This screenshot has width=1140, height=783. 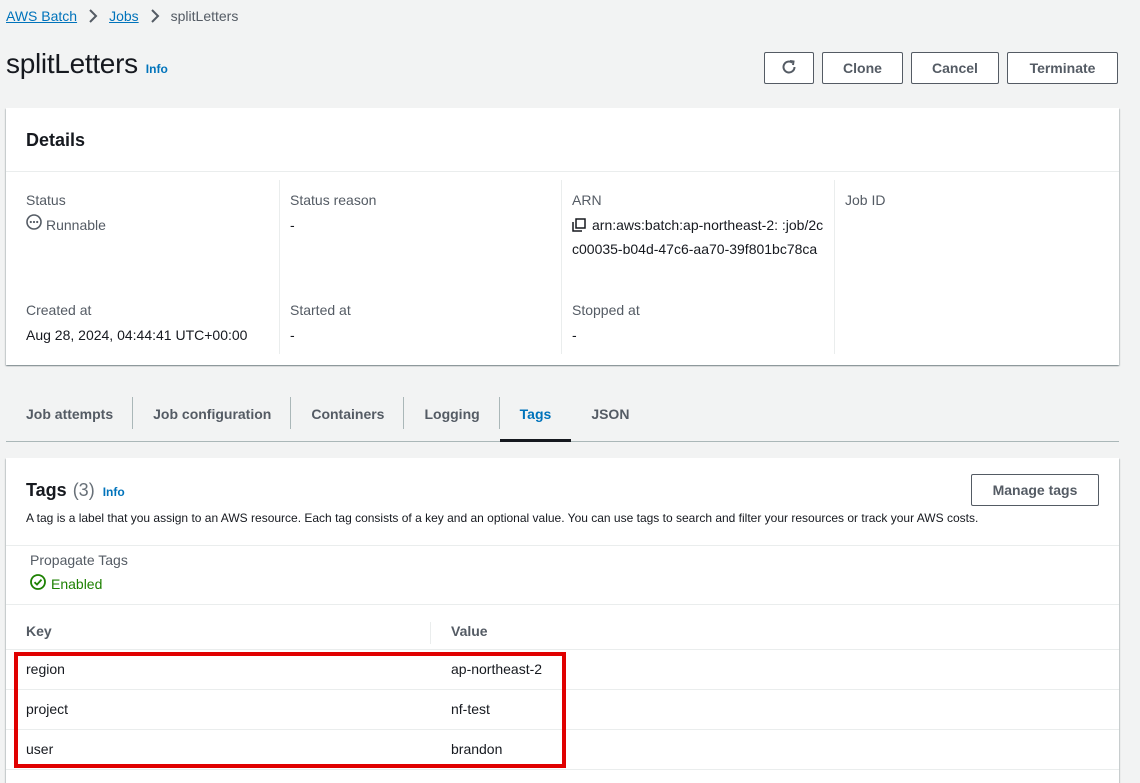 I want to click on tab-label: Job attempts, so click(x=70, y=414).